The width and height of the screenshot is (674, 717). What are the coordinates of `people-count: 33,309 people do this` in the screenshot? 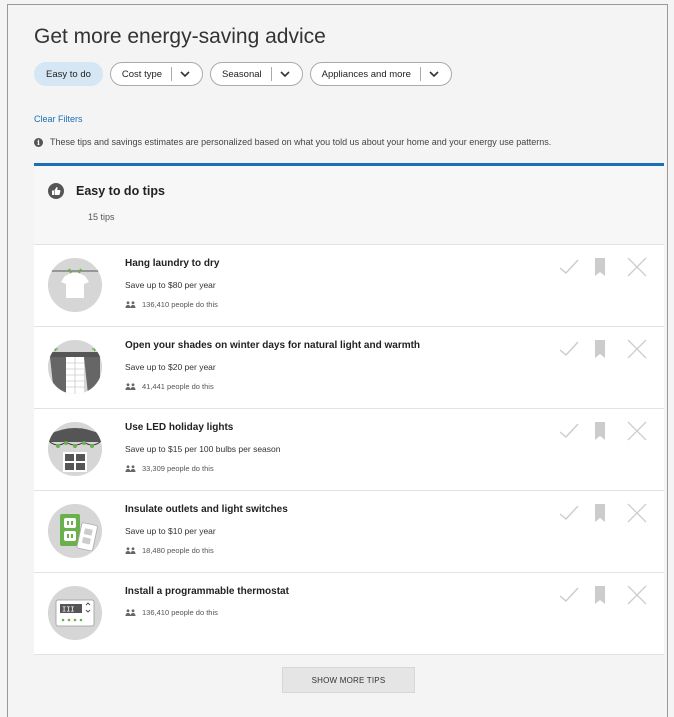 It's located at (178, 468).